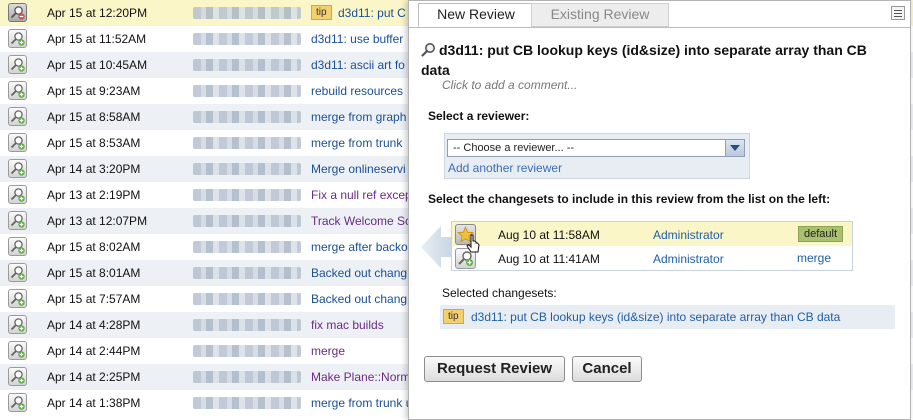 This screenshot has height=420, width=913. I want to click on changeset-date: Apr 15 at 10:45AM, so click(97, 65).